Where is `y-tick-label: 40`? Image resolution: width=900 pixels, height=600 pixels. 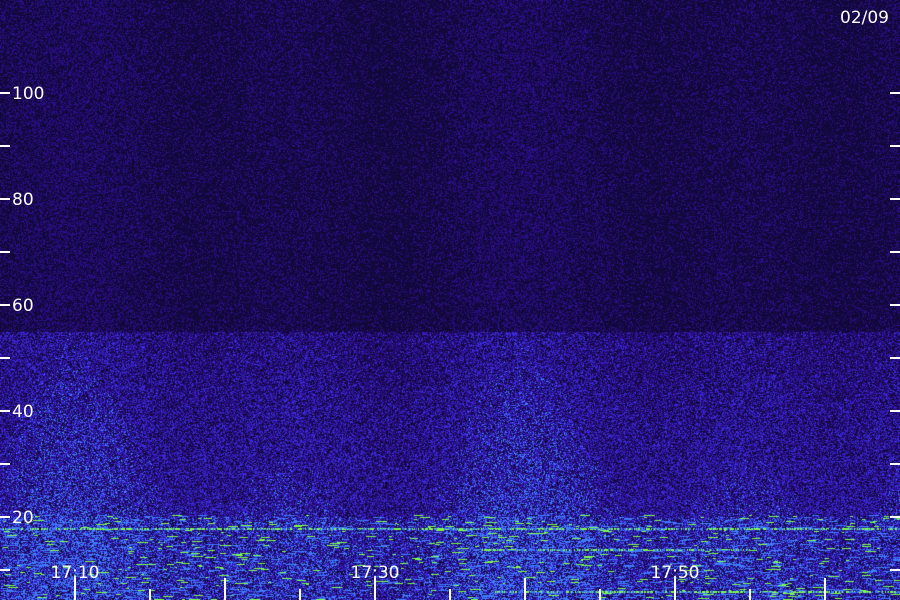
y-tick-label: 40 is located at coordinates (23, 412).